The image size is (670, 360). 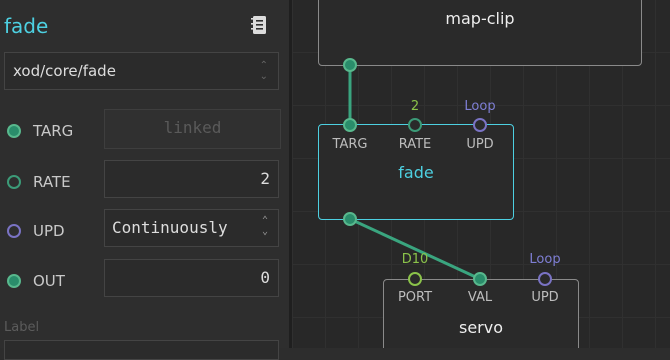 What do you see at coordinates (545, 297) in the screenshot?
I see `servo-upd-label: UPD` at bounding box center [545, 297].